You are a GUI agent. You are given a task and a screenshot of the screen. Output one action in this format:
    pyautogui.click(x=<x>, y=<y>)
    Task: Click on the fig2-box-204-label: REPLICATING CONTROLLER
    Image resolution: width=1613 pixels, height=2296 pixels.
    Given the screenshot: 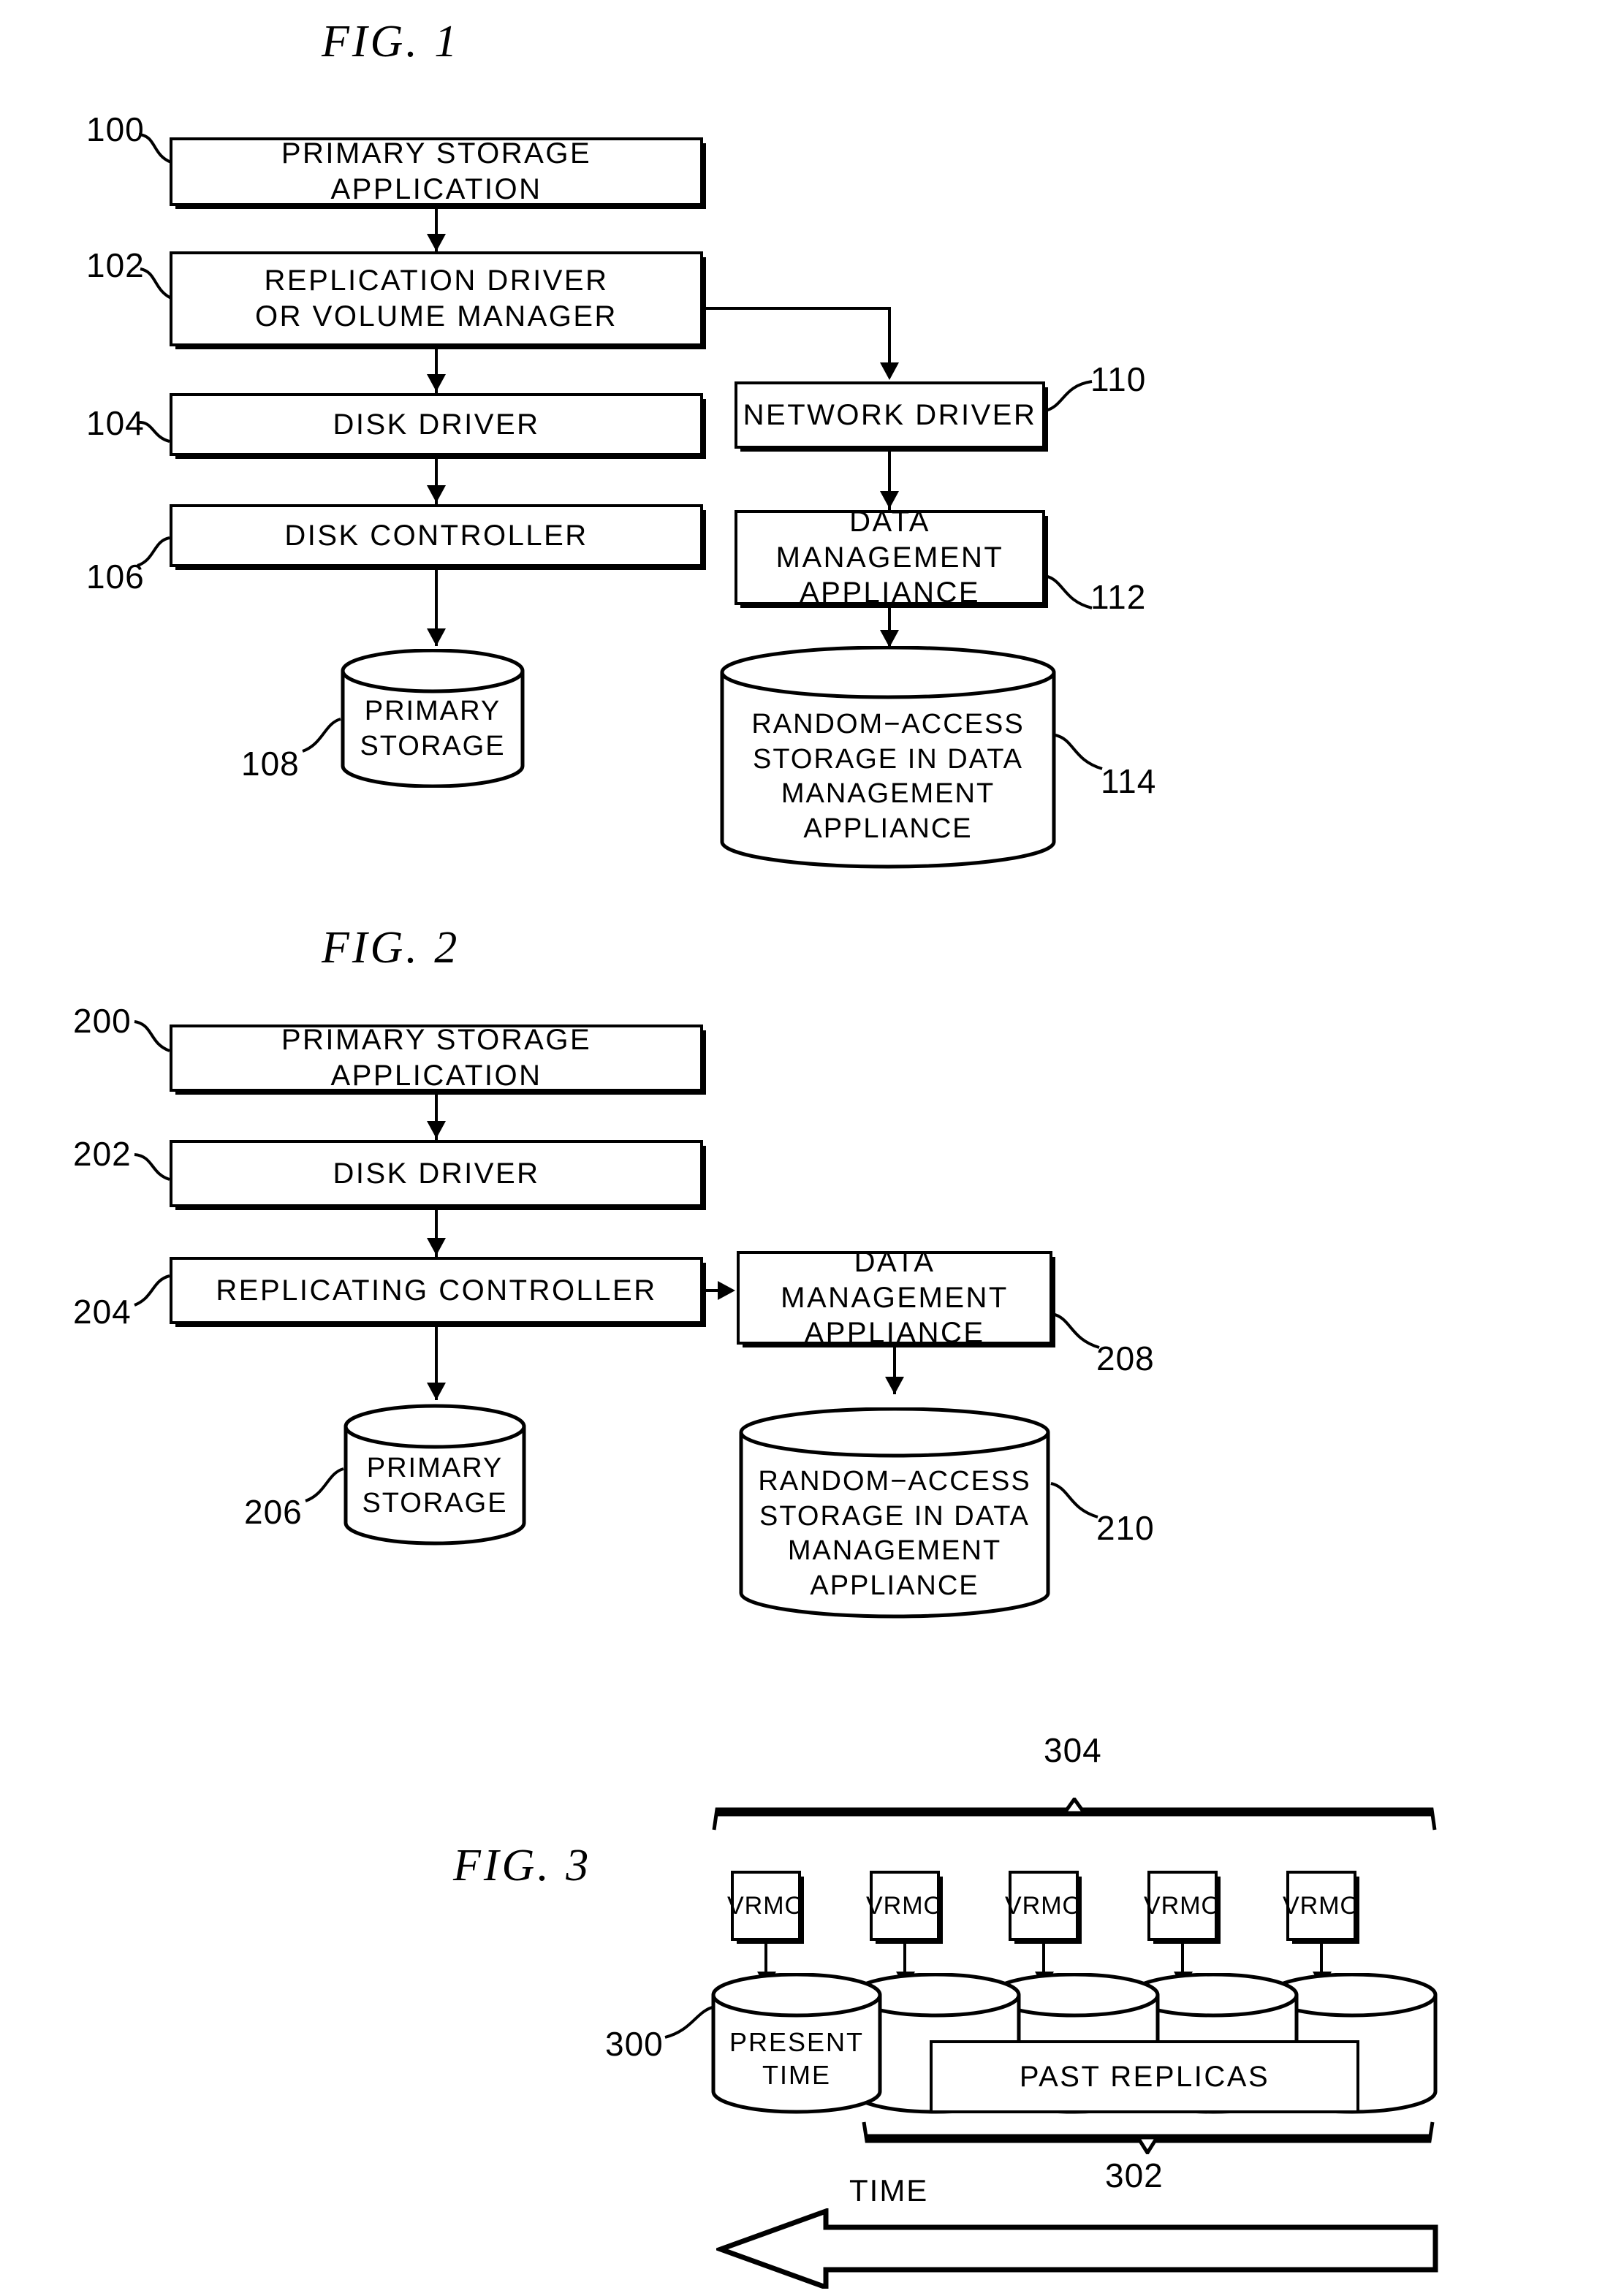 What is the action you would take?
    pyautogui.click(x=436, y=1290)
    